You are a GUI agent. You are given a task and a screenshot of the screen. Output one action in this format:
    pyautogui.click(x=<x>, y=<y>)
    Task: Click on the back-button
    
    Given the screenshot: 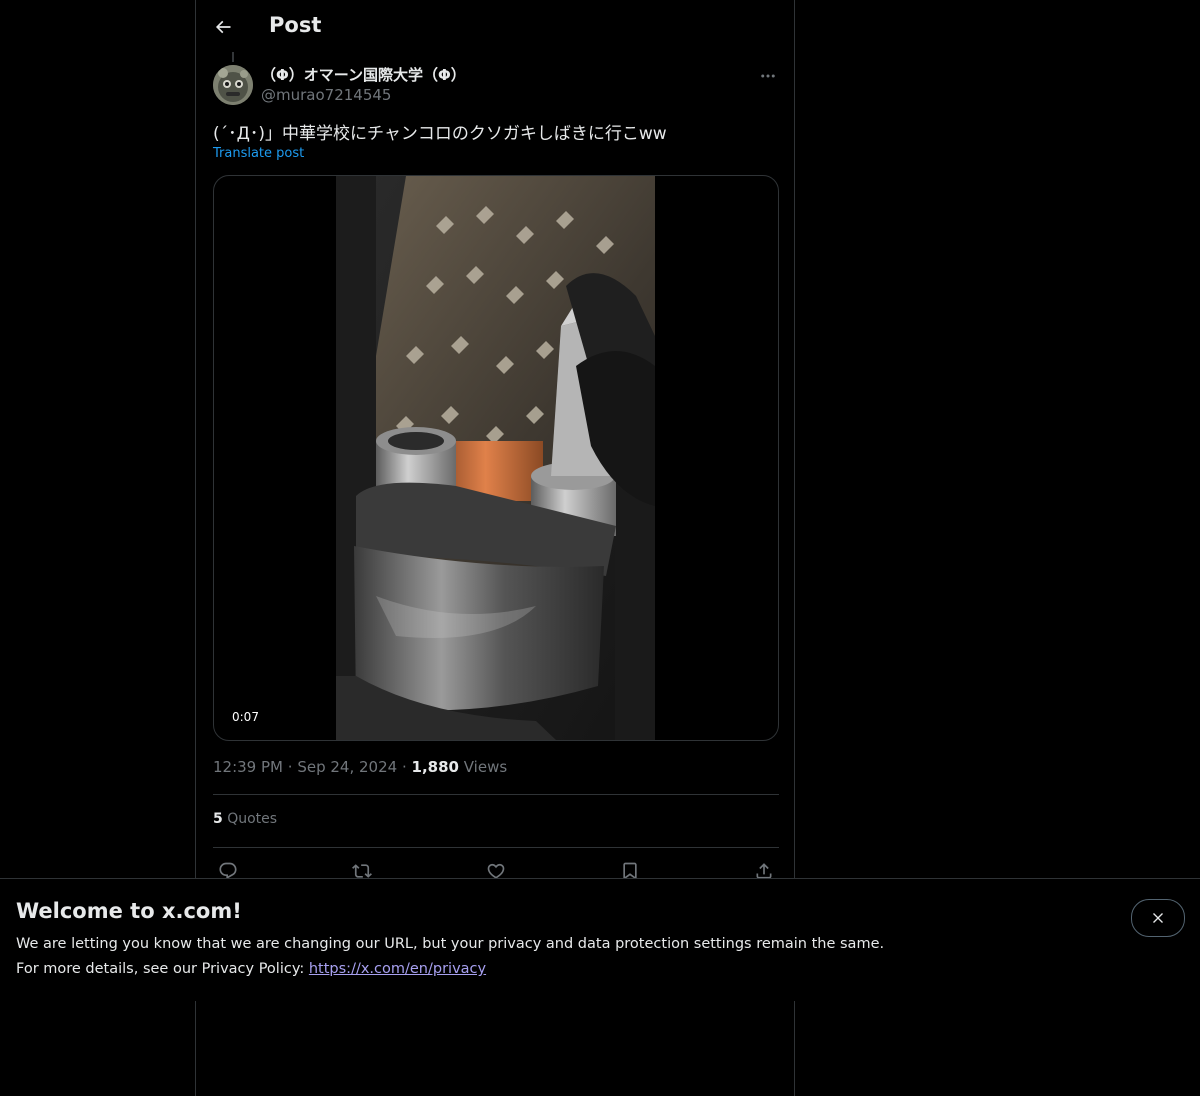 What is the action you would take?
    pyautogui.click(x=223, y=27)
    